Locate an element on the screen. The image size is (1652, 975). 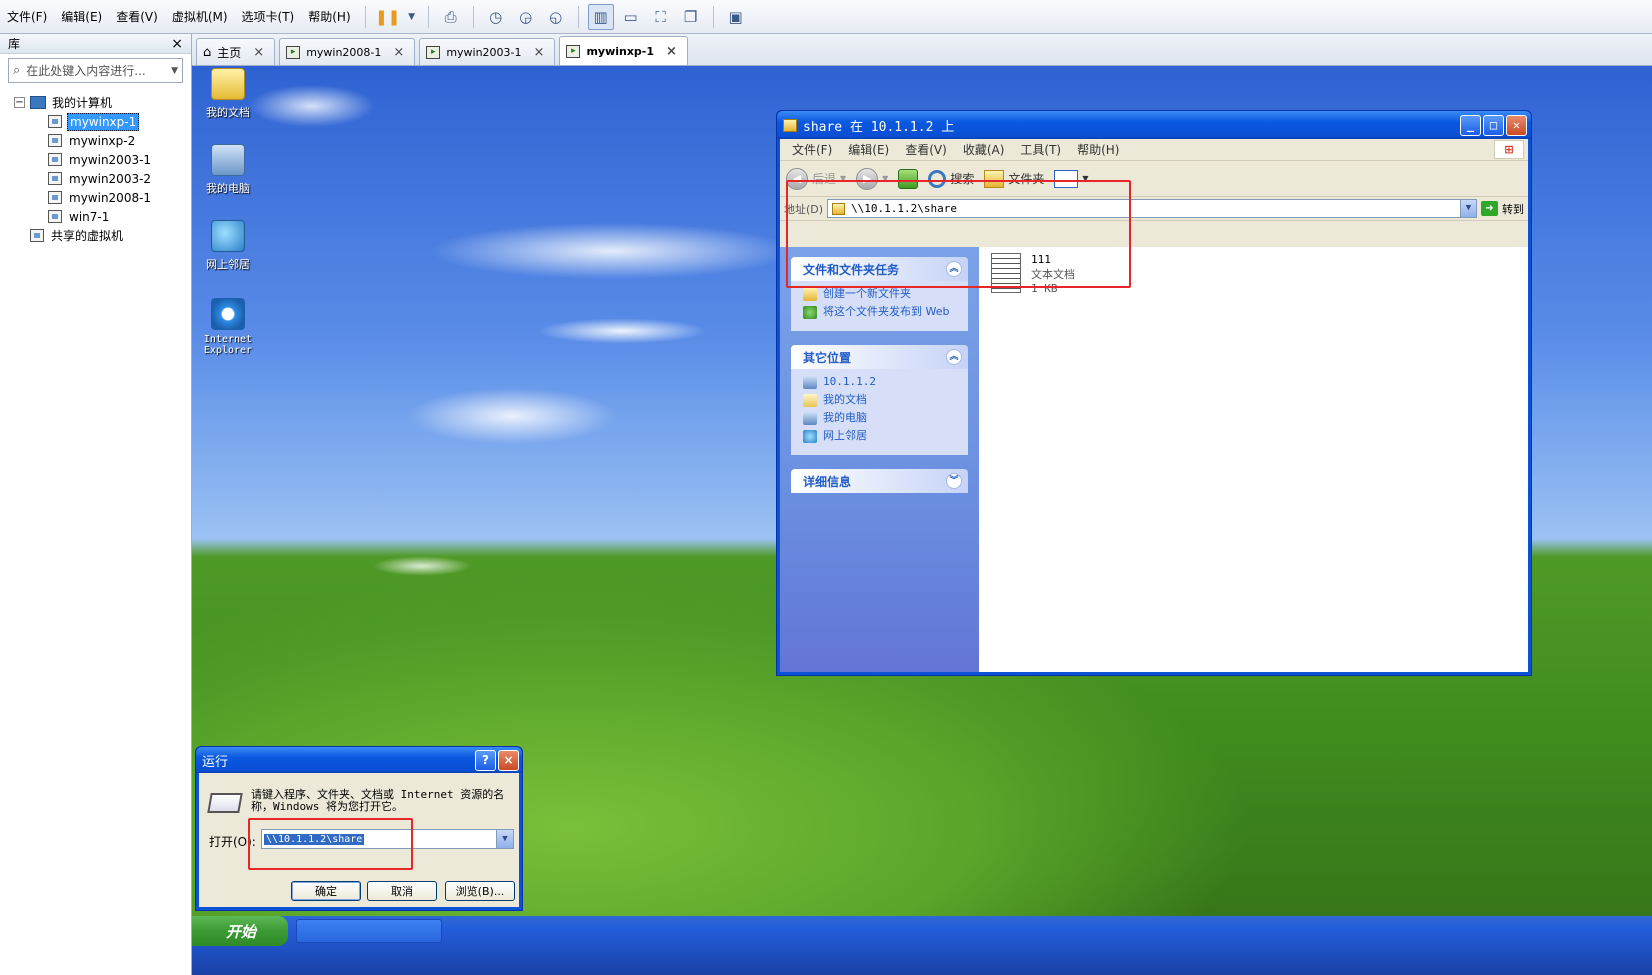
explorer-titlebar: share 在 10.1.1.2 上 _ □ ✕ is located at coordinates (1154, 125).